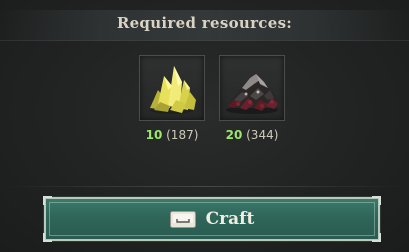 The height and width of the screenshot is (252, 409). I want to click on divider, so click(204, 186).